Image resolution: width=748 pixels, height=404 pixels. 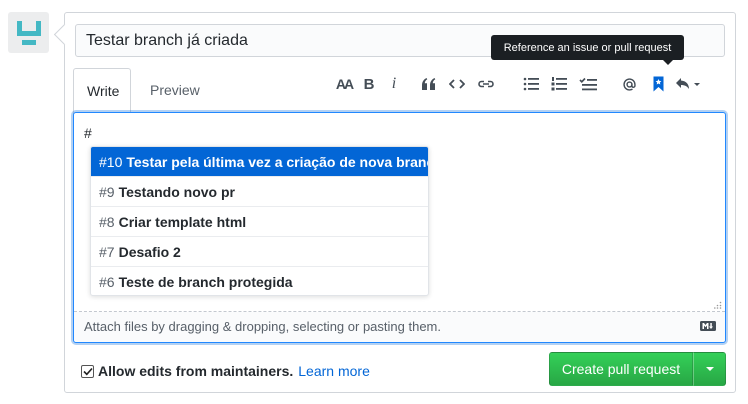 What do you see at coordinates (658, 84) in the screenshot?
I see `bookmark-icon` at bounding box center [658, 84].